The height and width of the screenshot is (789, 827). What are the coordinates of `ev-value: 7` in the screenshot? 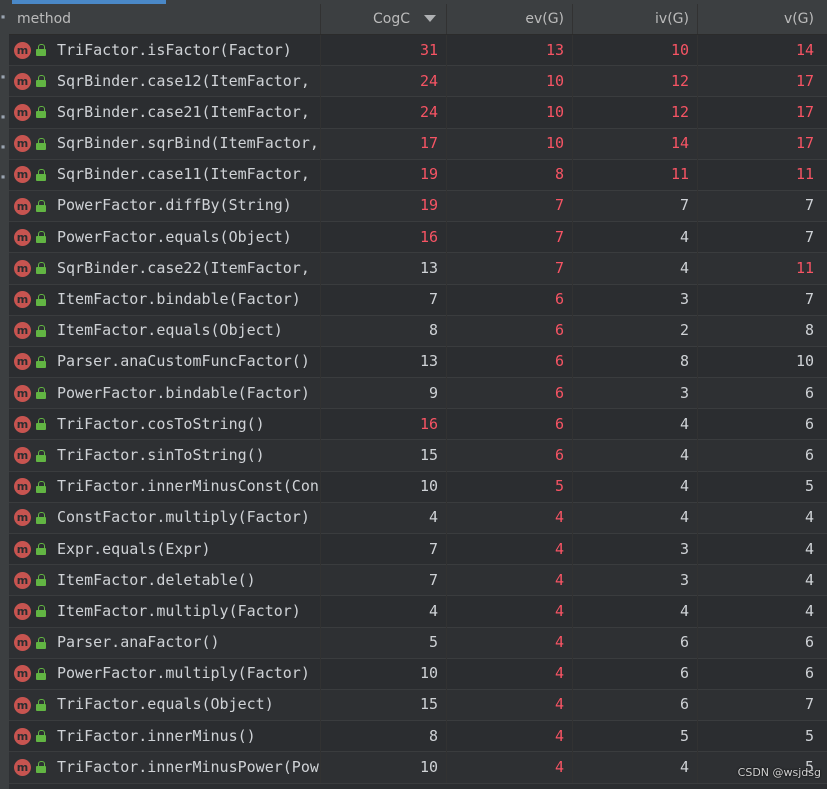 It's located at (510, 237).